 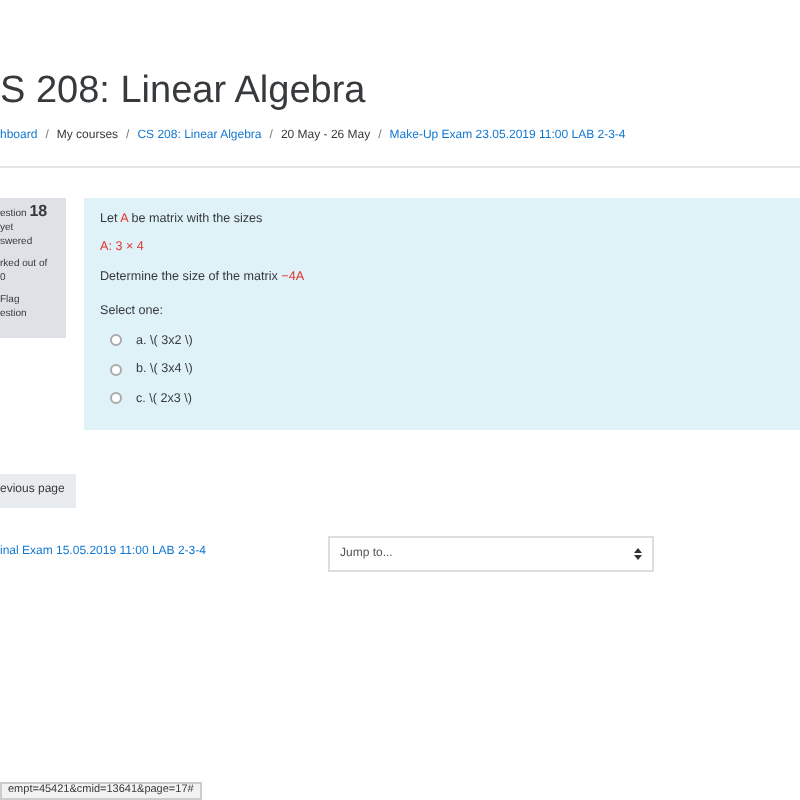 What do you see at coordinates (38, 211) in the screenshot?
I see `question-number: 18` at bounding box center [38, 211].